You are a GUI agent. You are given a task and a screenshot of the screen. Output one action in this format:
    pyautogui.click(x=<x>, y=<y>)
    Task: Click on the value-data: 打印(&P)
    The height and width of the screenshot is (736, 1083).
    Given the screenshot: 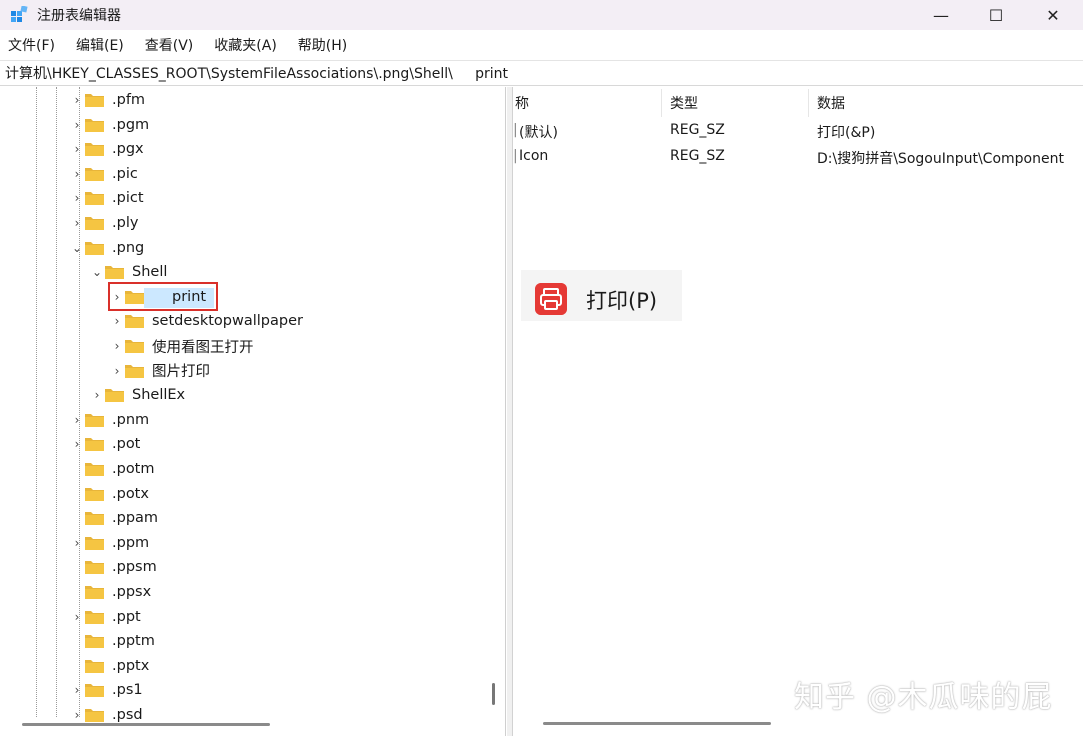 What is the action you would take?
    pyautogui.click(x=846, y=133)
    